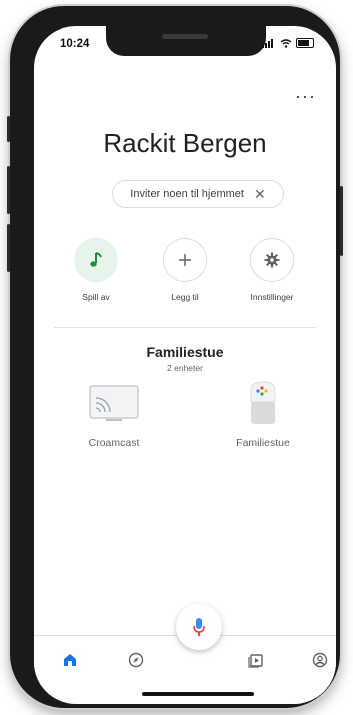  What do you see at coordinates (114, 403) in the screenshot?
I see `chromecast-tv-icon` at bounding box center [114, 403].